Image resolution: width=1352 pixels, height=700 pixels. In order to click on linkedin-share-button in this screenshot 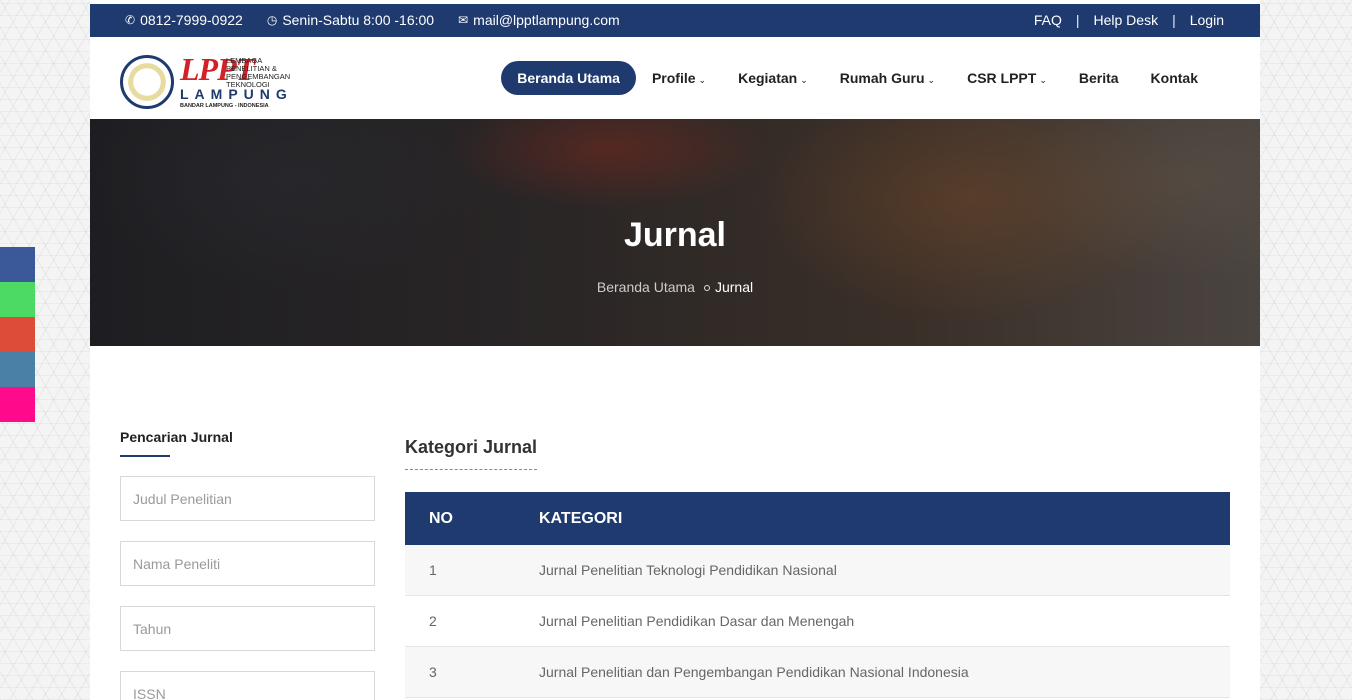, I will do `click(17, 369)`.